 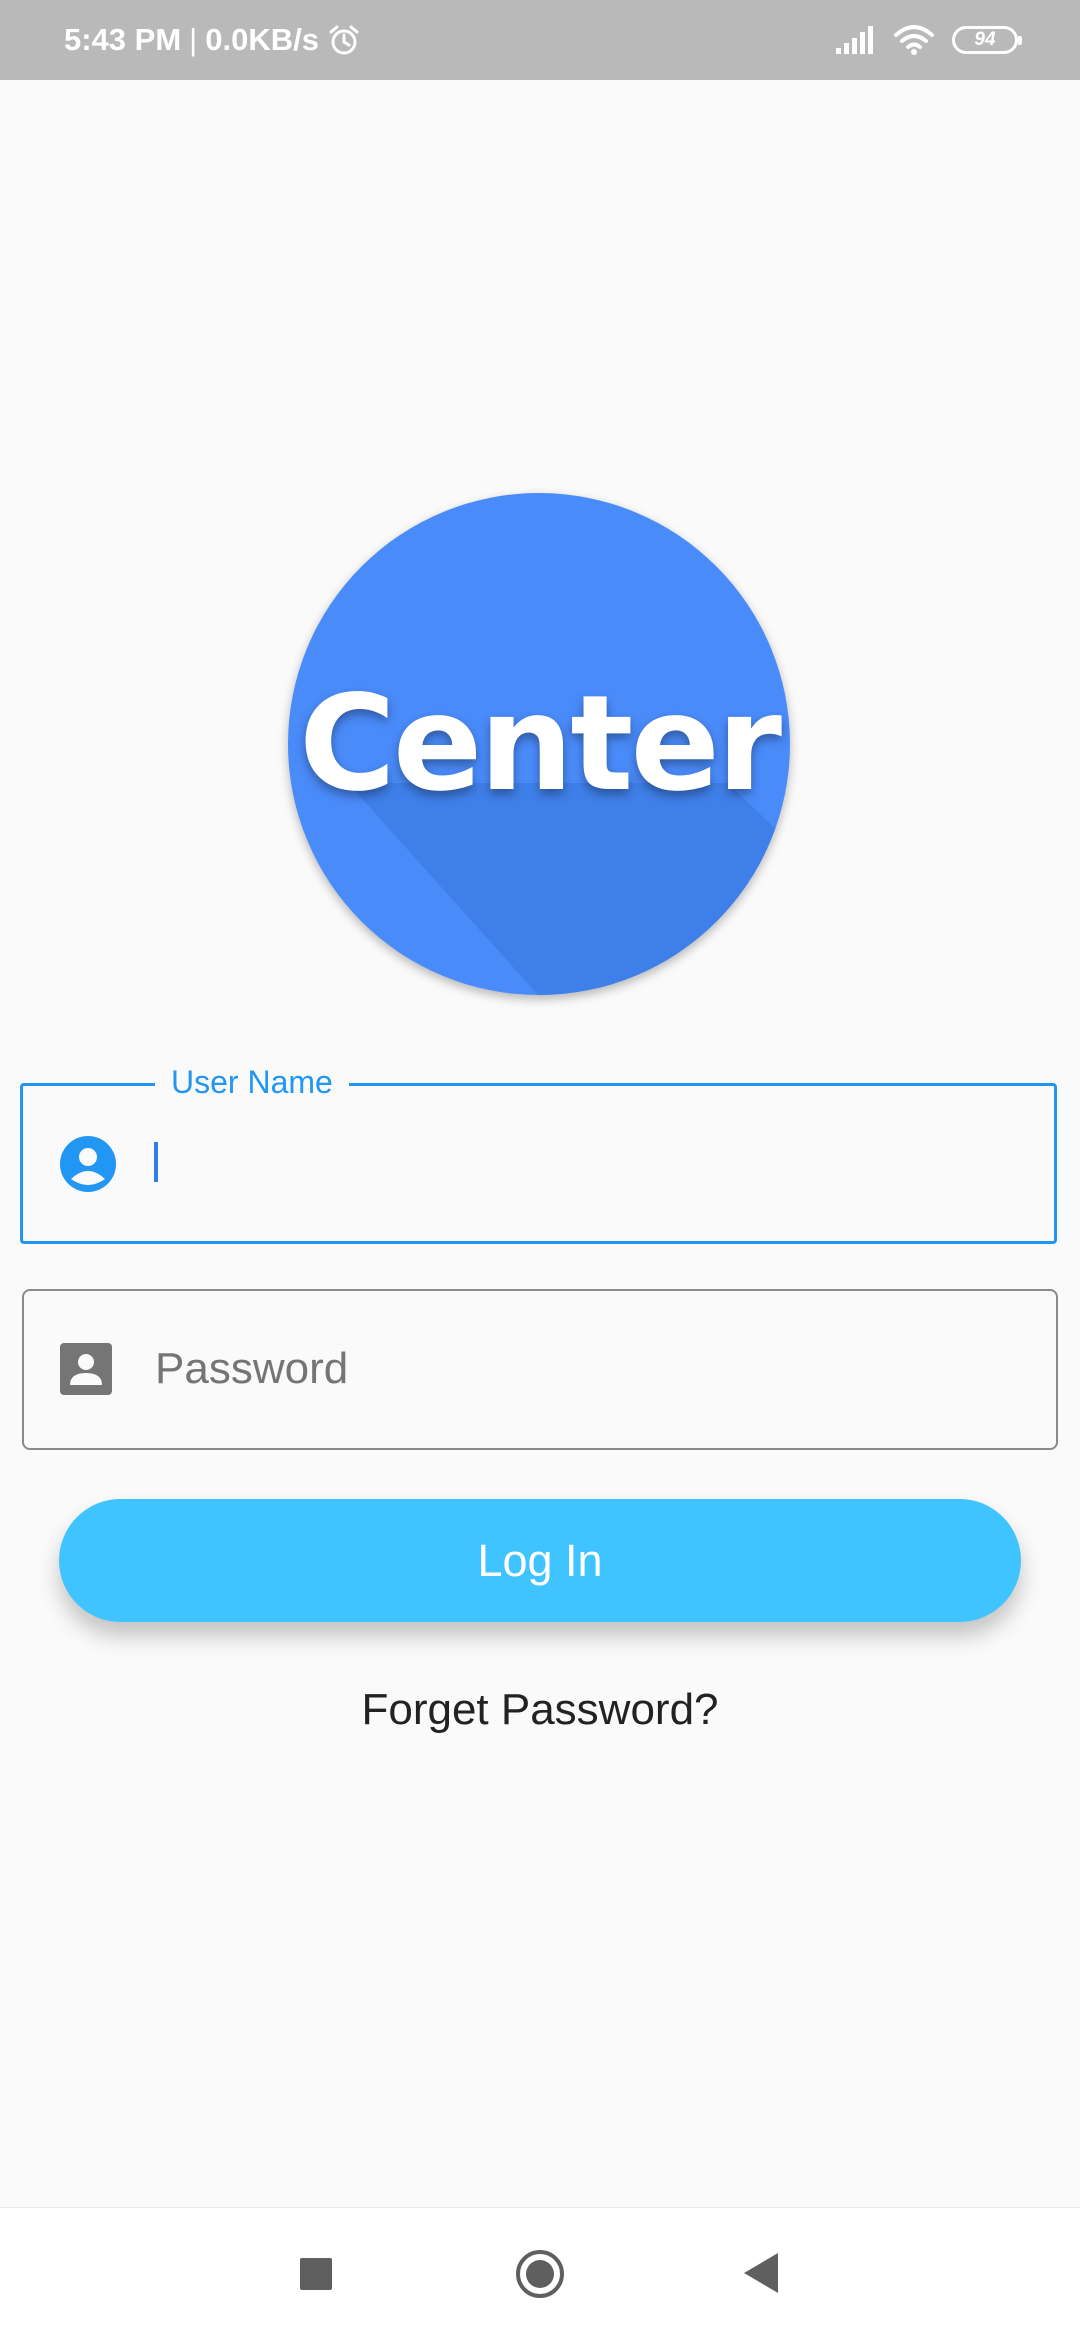 I want to click on circle-home-icon, so click(x=540, y=2274).